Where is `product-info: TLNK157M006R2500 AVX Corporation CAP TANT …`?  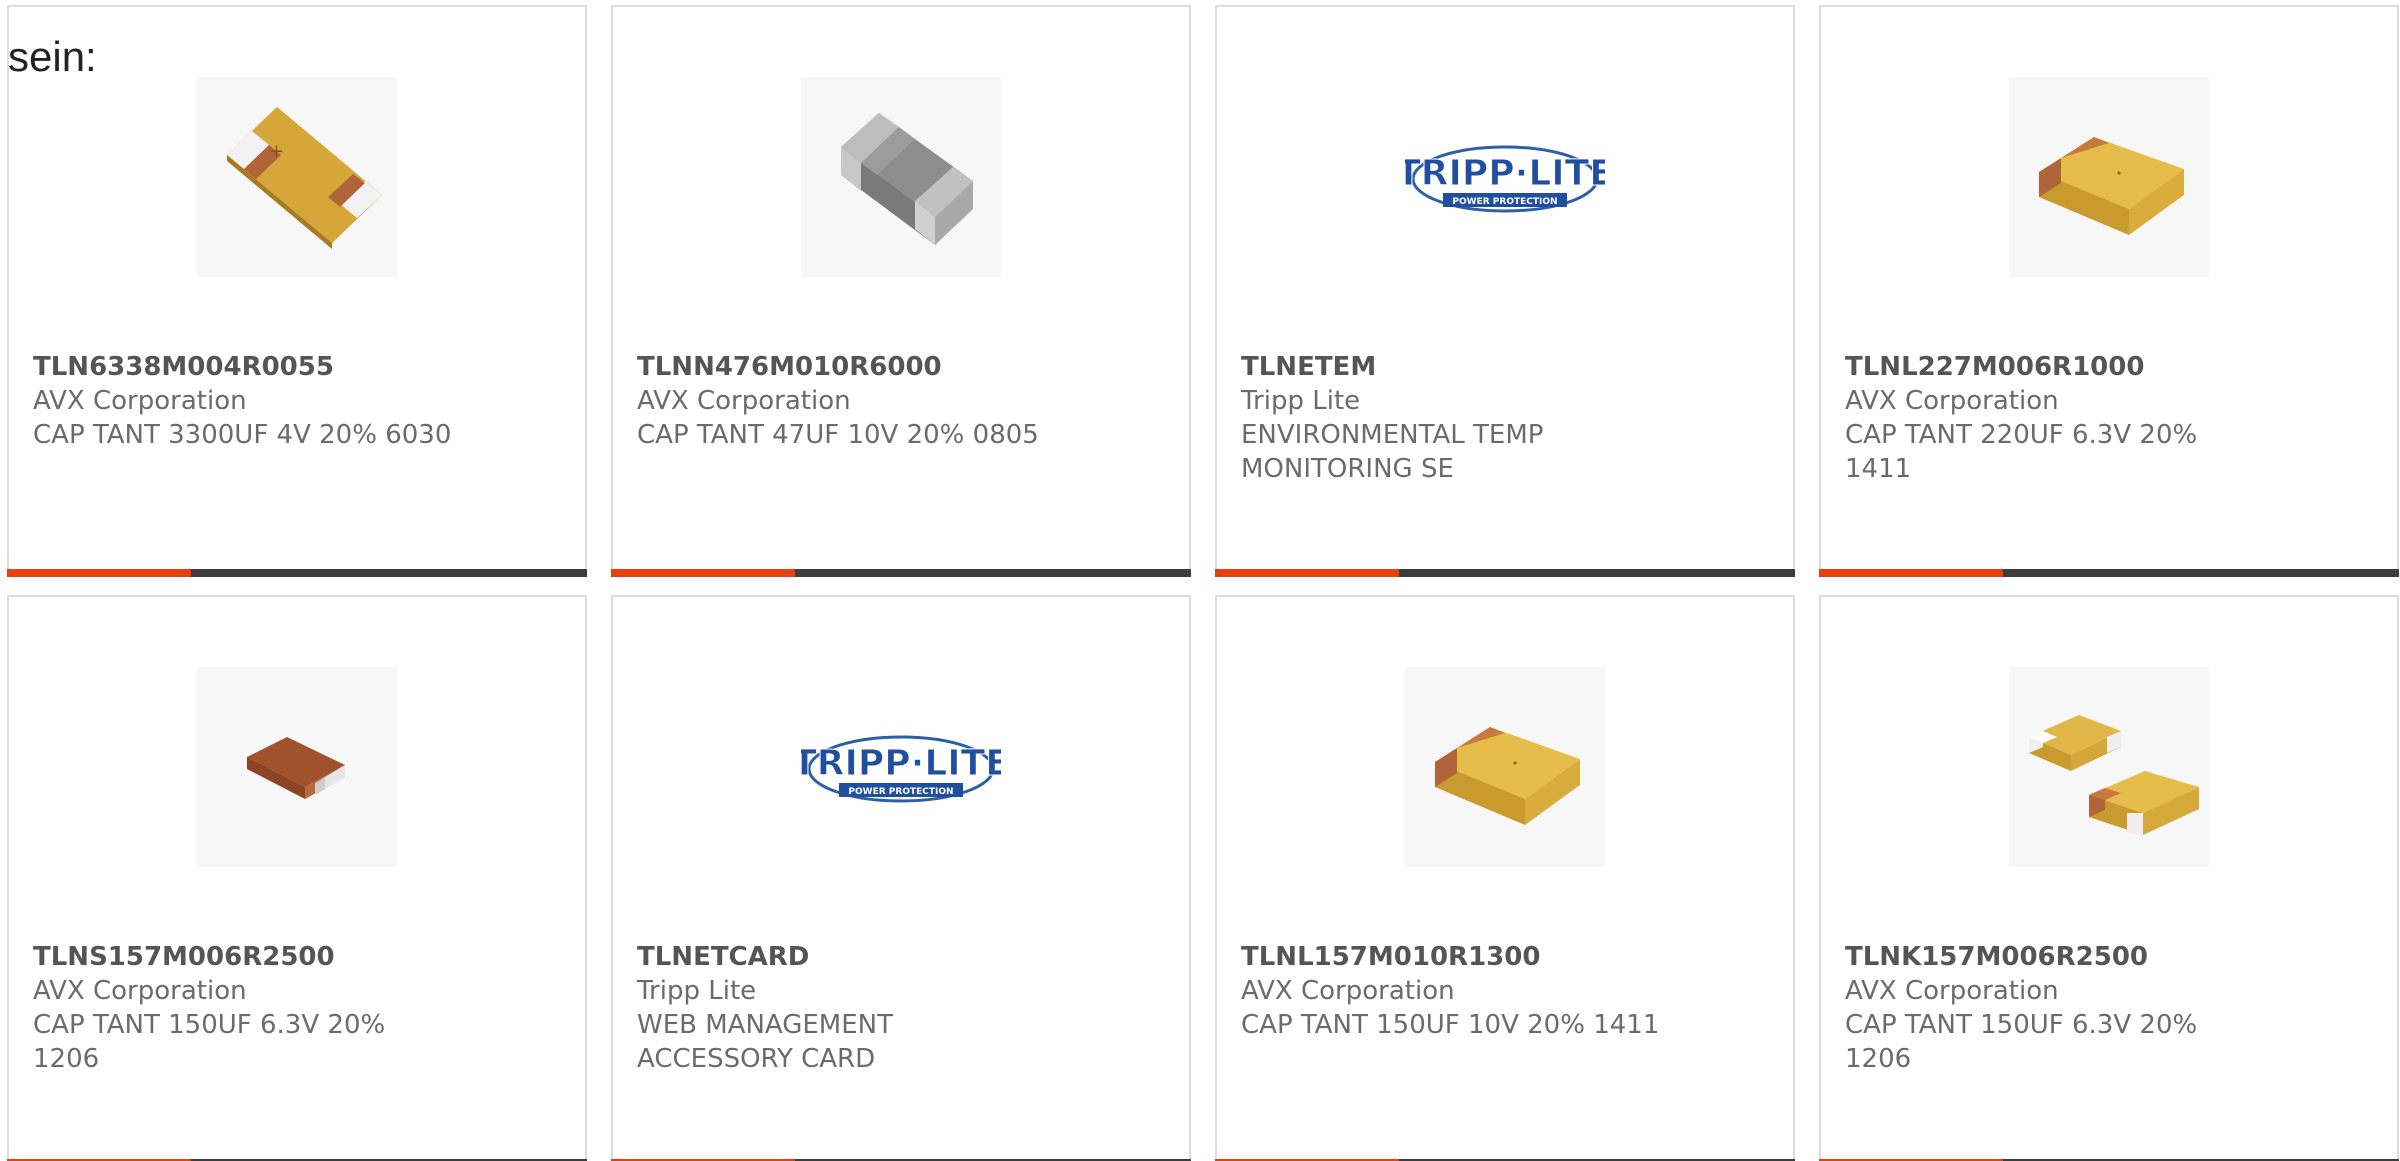
product-info: TLNK157M006R2500 AVX Corporation CAP TANT … is located at coordinates (2109, 1008).